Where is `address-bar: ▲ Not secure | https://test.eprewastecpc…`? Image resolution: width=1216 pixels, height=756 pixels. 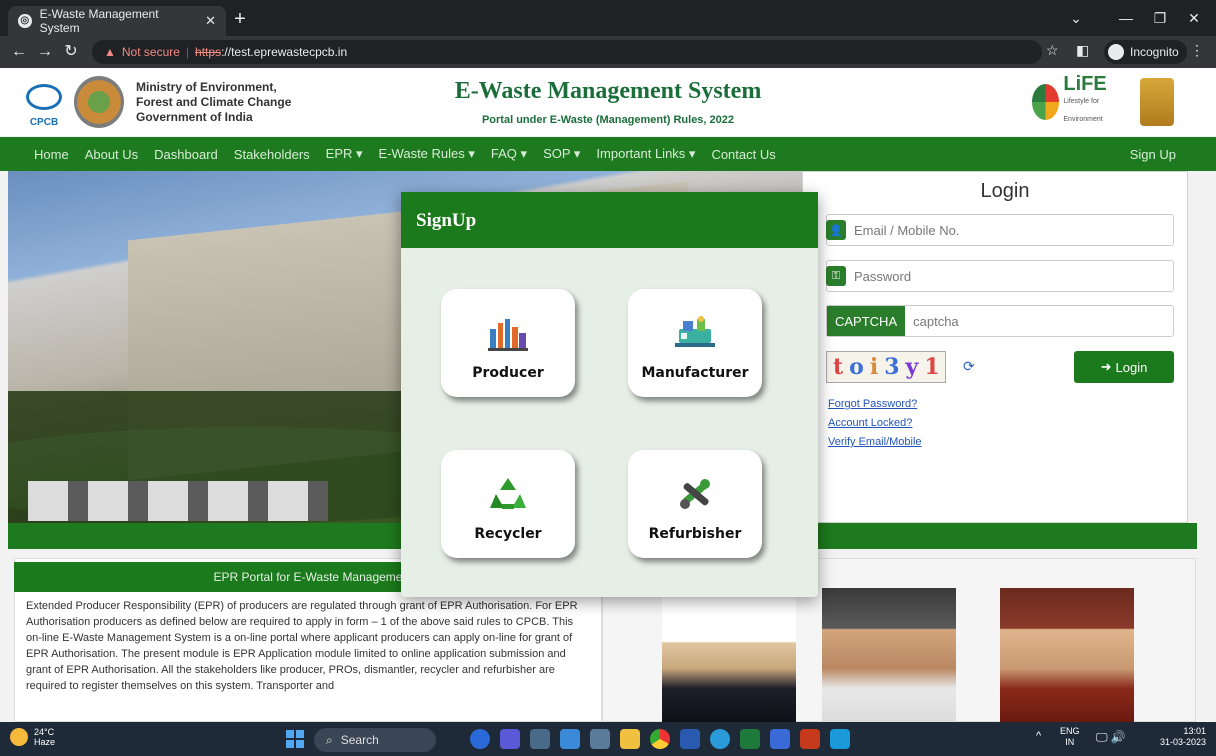
address-bar: ▲ Not secure | https://test.eprewastecpc… is located at coordinates (567, 52).